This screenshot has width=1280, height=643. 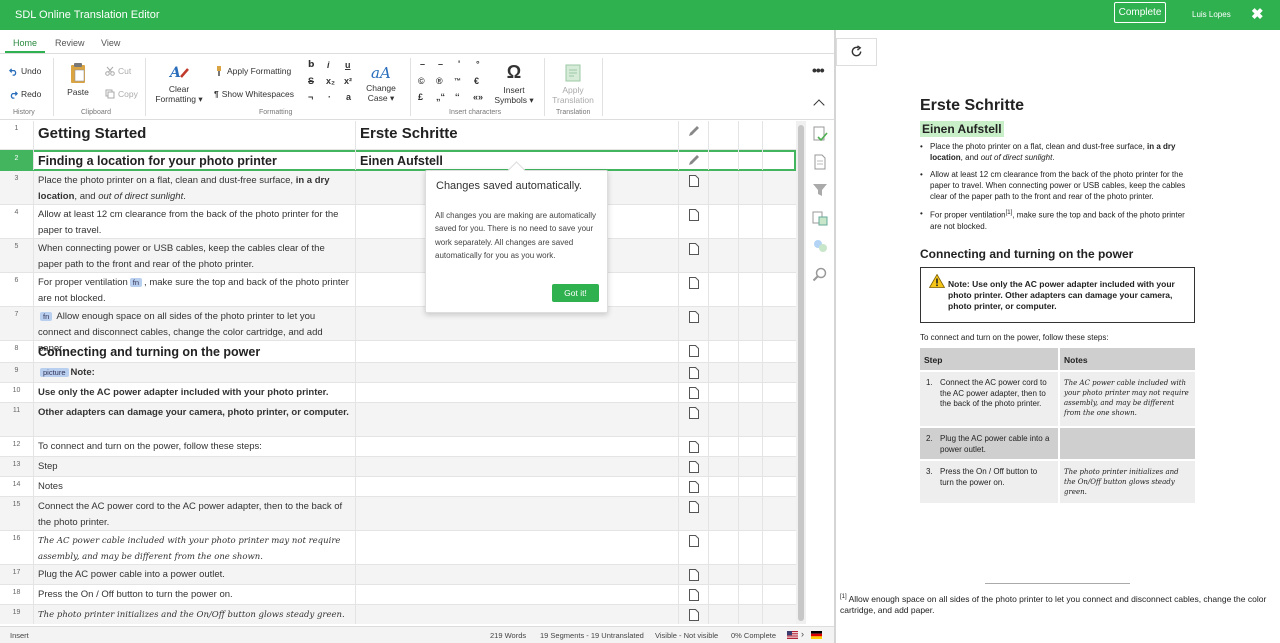 What do you see at coordinates (820, 190) in the screenshot?
I see `filter-icon` at bounding box center [820, 190].